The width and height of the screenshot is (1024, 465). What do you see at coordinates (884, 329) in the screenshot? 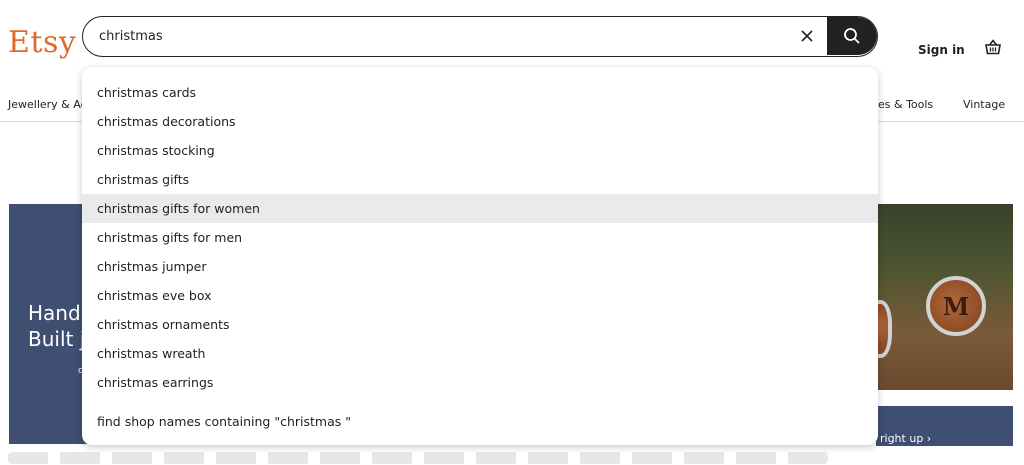
I see `cufflink-image-secondary` at bounding box center [884, 329].